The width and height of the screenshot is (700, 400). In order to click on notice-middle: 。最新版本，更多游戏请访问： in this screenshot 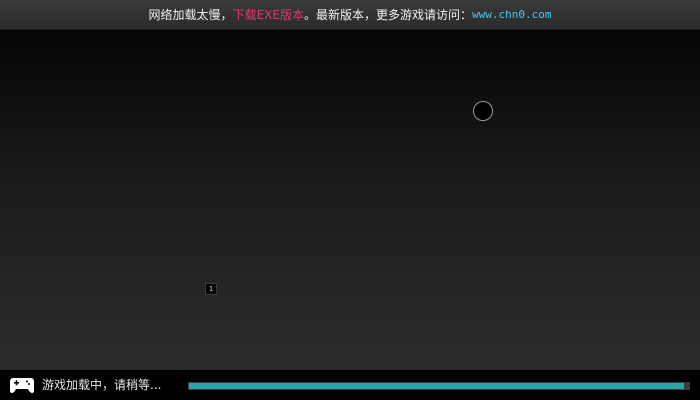, I will do `click(387, 15)`.